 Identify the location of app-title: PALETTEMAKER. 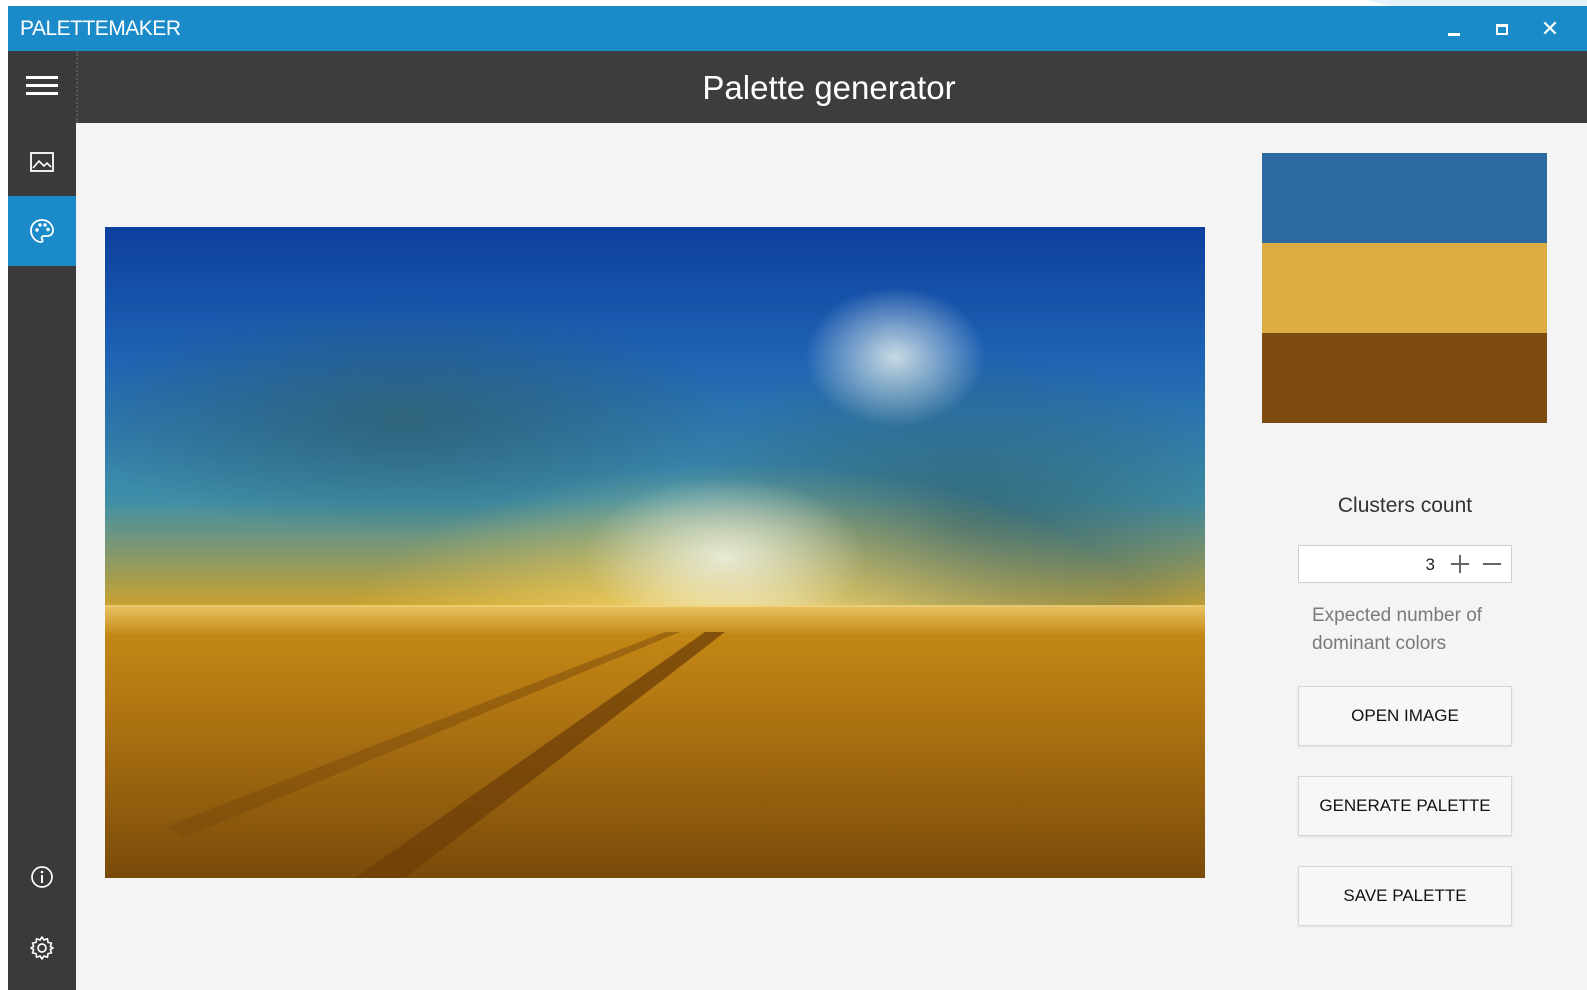
(100, 28).